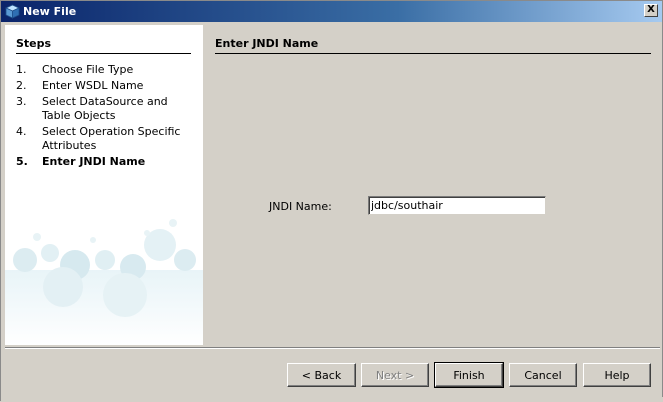 This screenshot has width=663, height=402. I want to click on step-label: Enter JNDI Name, so click(94, 161).